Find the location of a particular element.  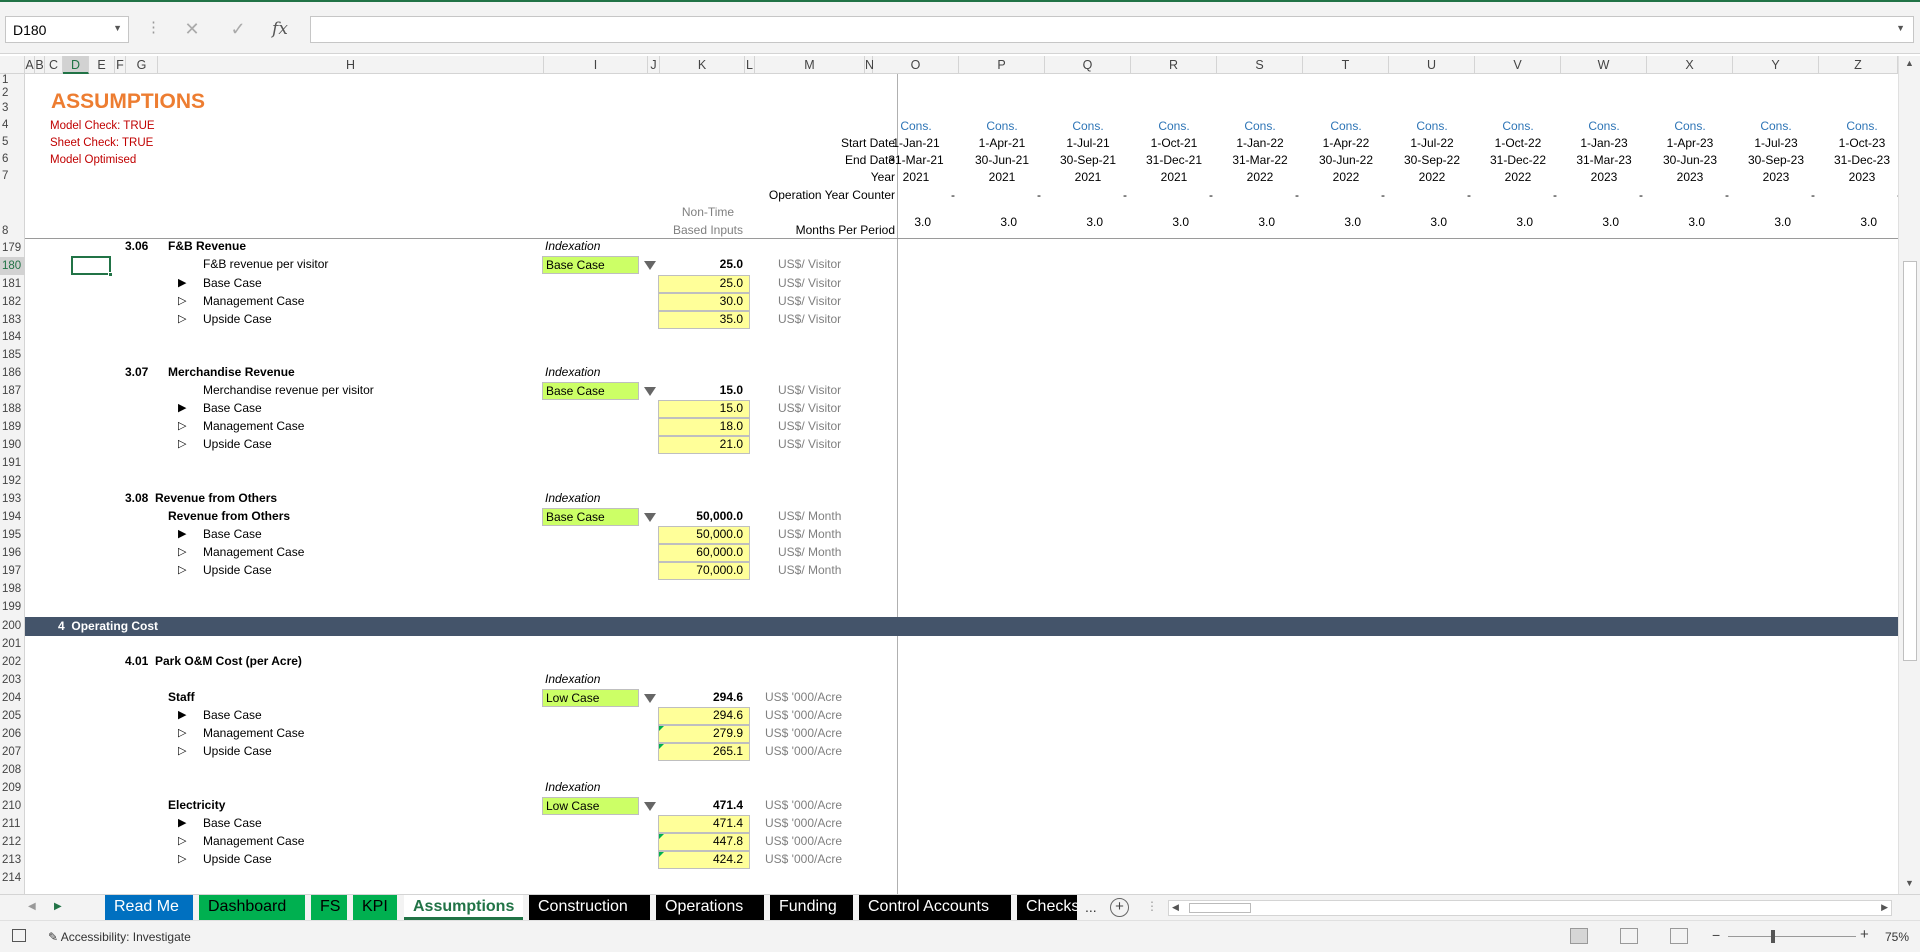

tab-operations: Operations is located at coordinates (710, 907).